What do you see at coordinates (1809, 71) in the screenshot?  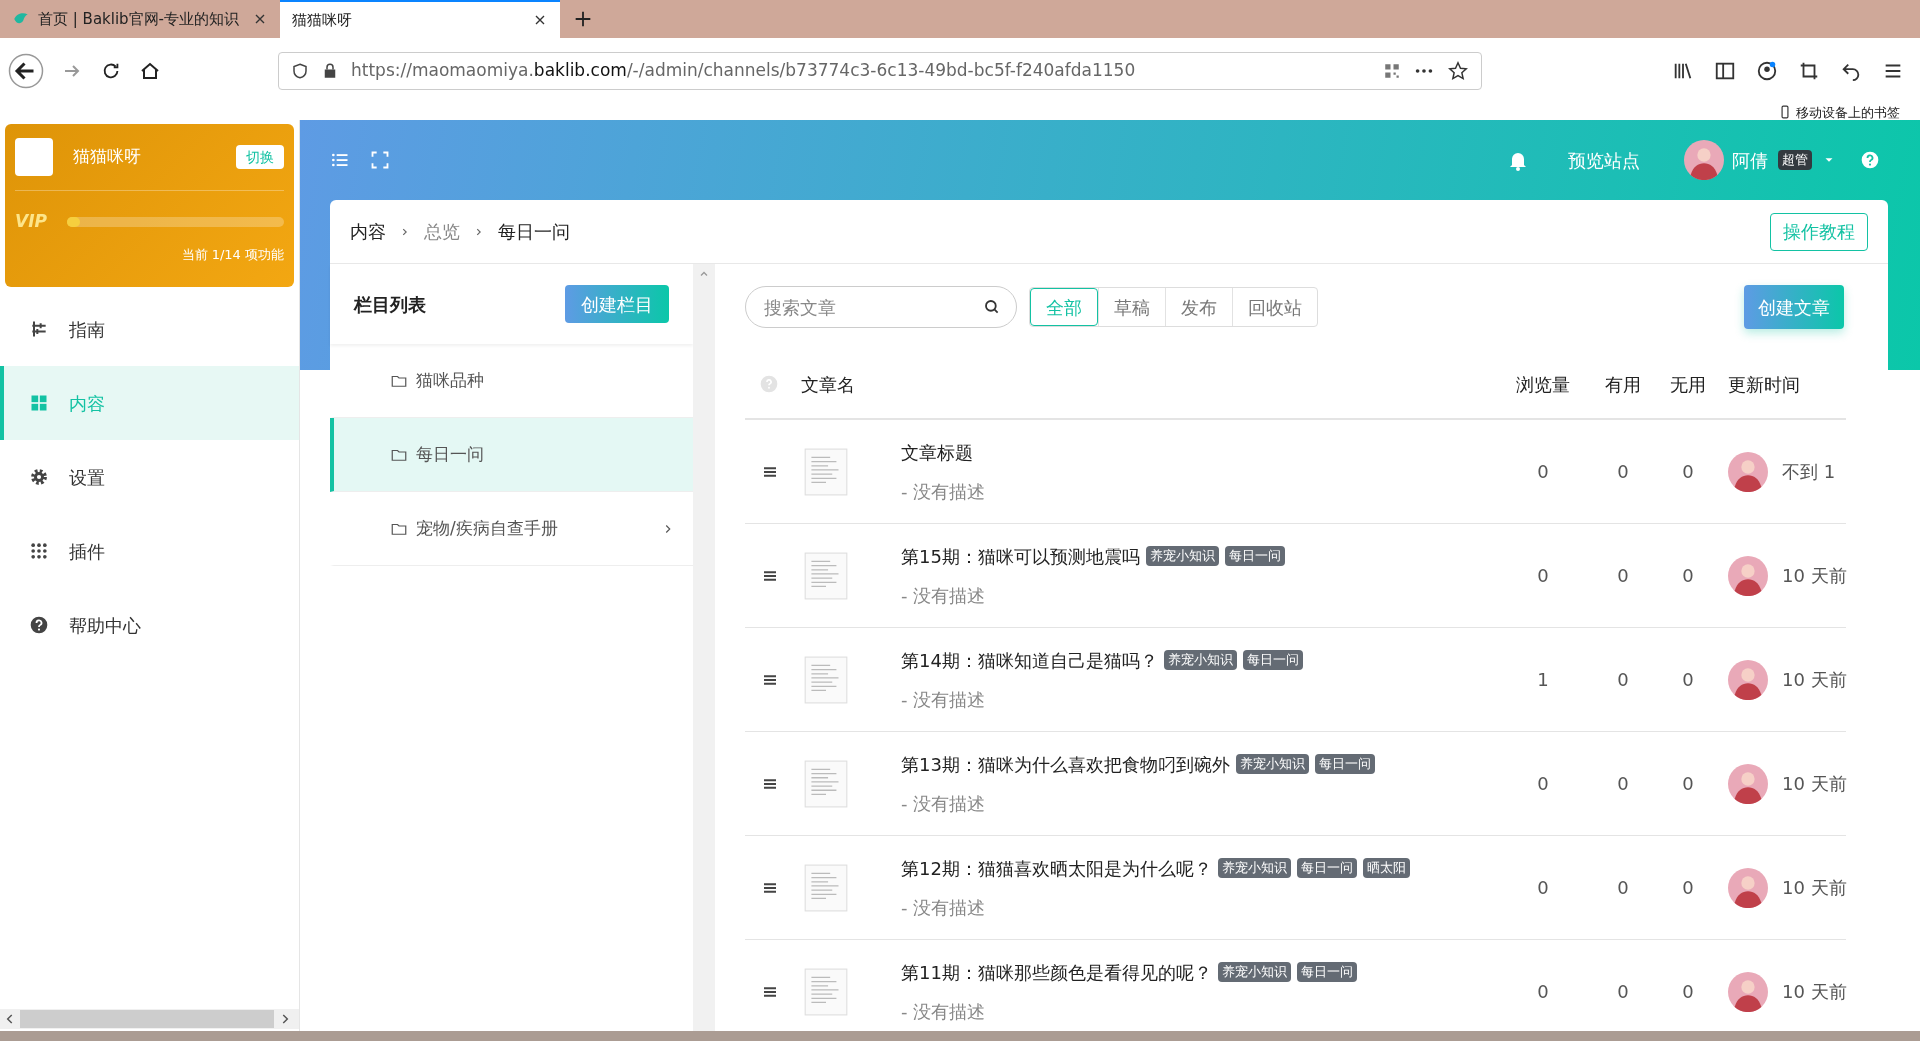 I see `crop-icon` at bounding box center [1809, 71].